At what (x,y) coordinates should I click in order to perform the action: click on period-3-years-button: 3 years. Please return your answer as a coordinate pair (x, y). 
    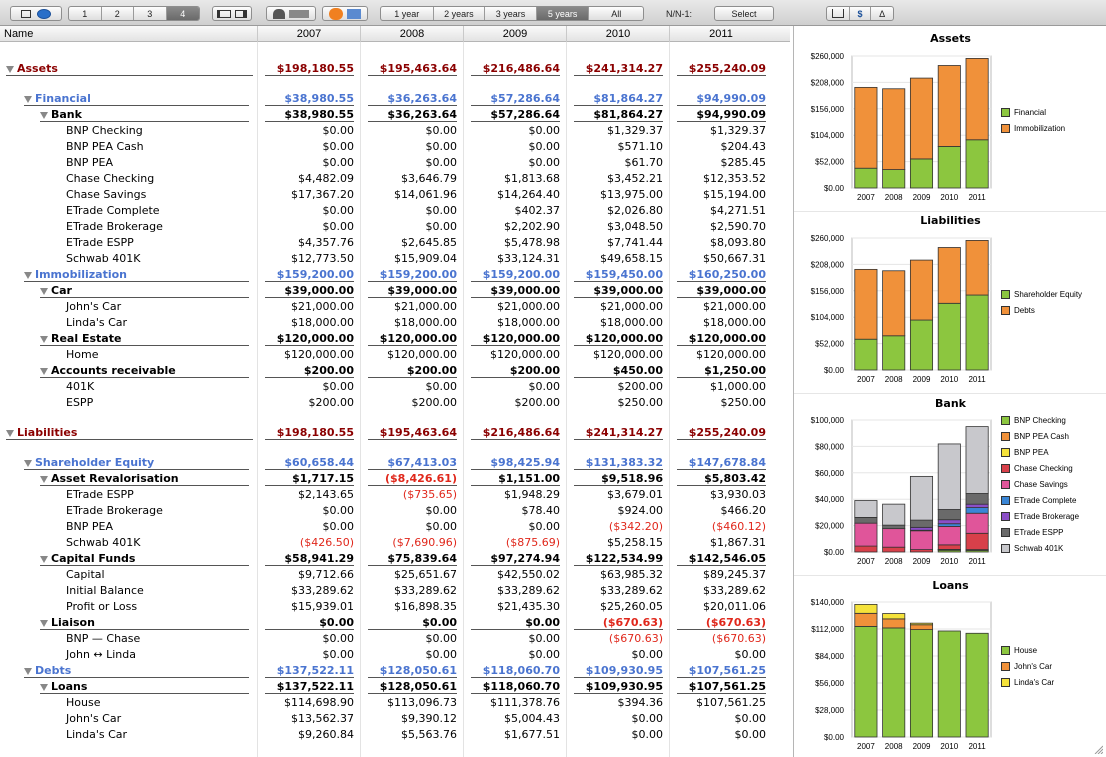
    Looking at the image, I should click on (511, 13).